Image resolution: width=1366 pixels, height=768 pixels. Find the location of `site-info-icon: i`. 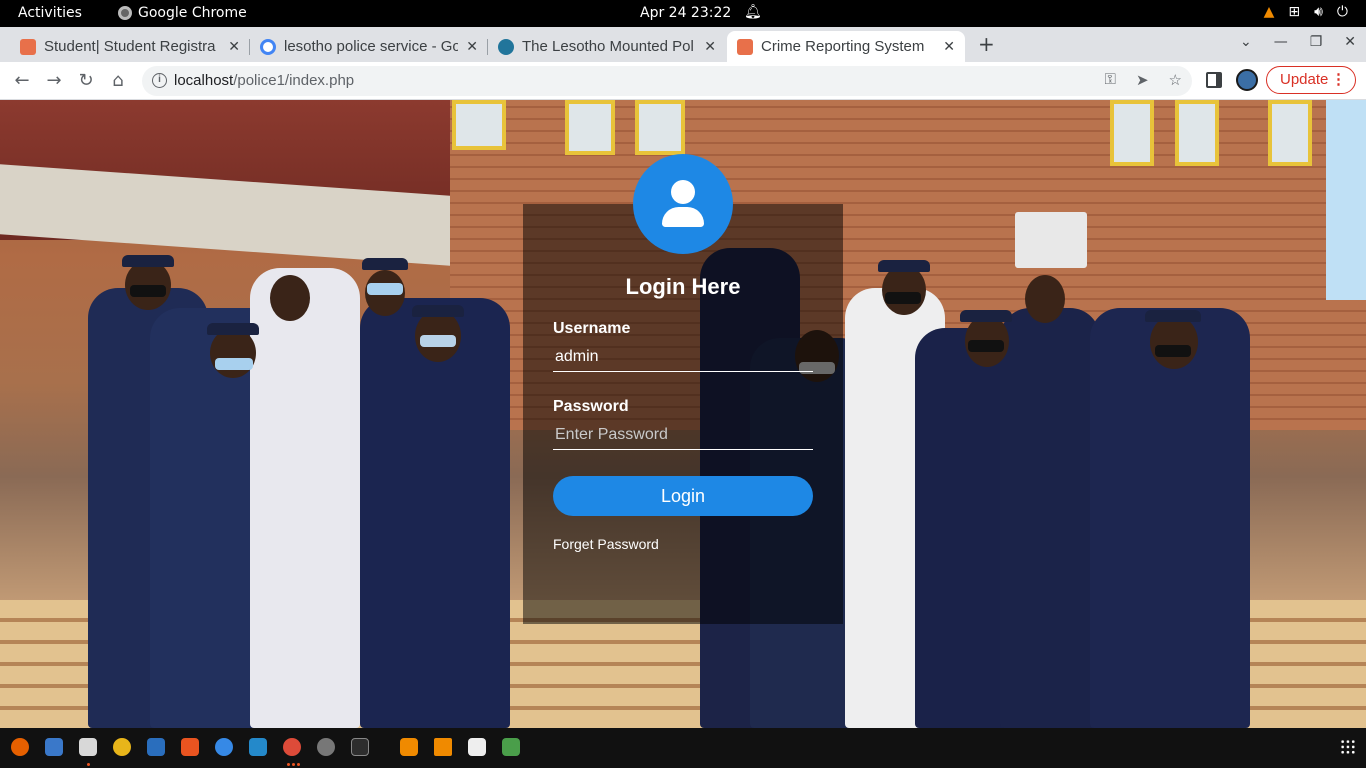

site-info-icon: i is located at coordinates (159, 80).